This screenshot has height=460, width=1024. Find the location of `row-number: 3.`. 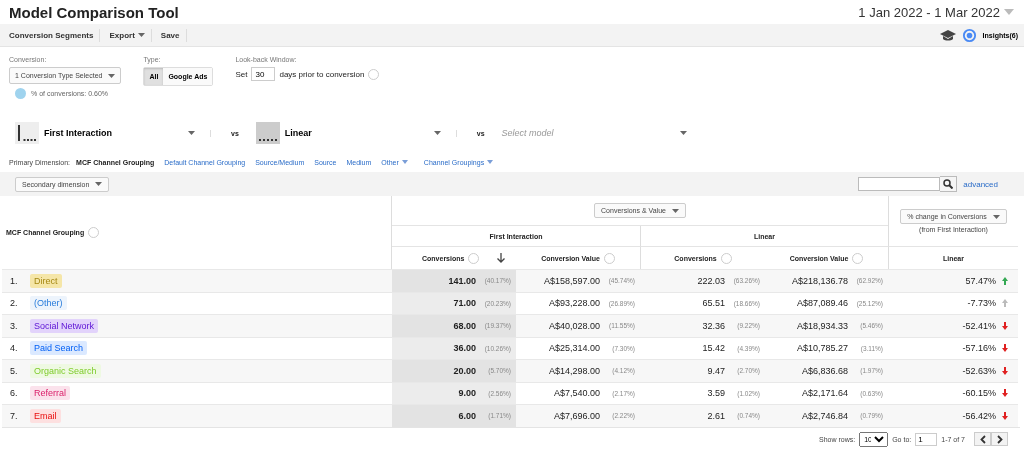

row-number: 3. is located at coordinates (14, 325).